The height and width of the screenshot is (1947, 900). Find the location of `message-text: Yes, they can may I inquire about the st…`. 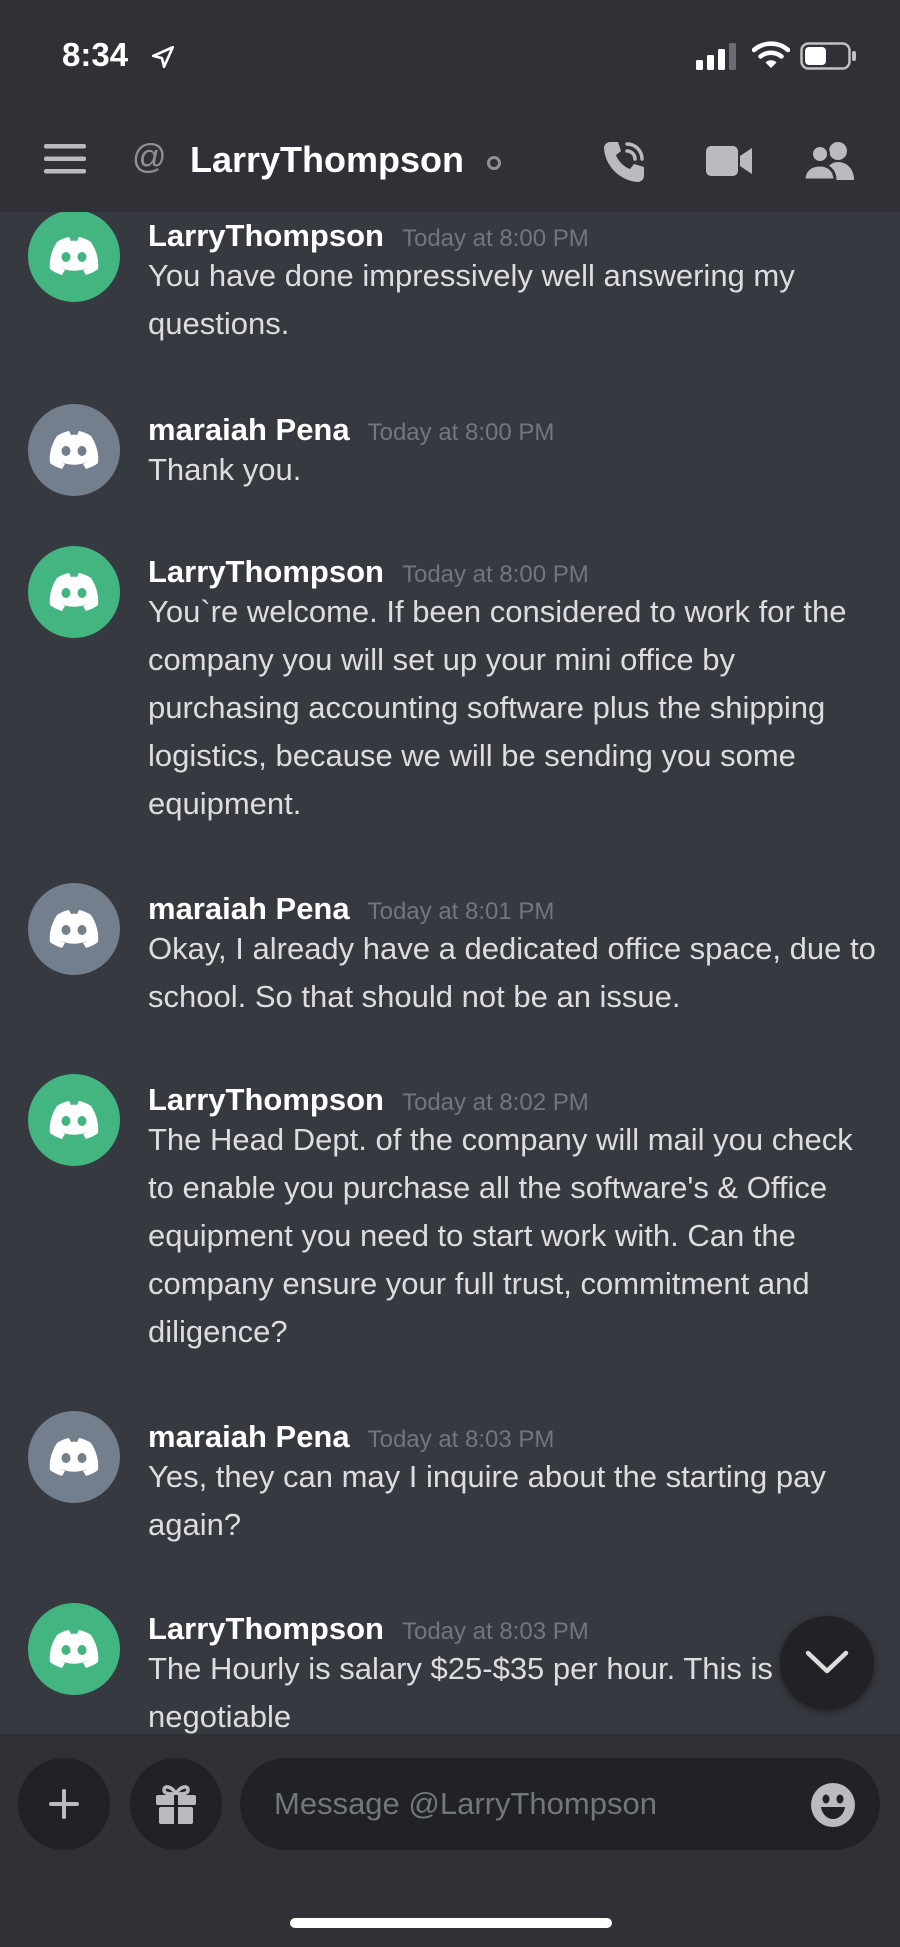

message-text: Yes, they can may I inquire about the st… is located at coordinates (487, 1500).